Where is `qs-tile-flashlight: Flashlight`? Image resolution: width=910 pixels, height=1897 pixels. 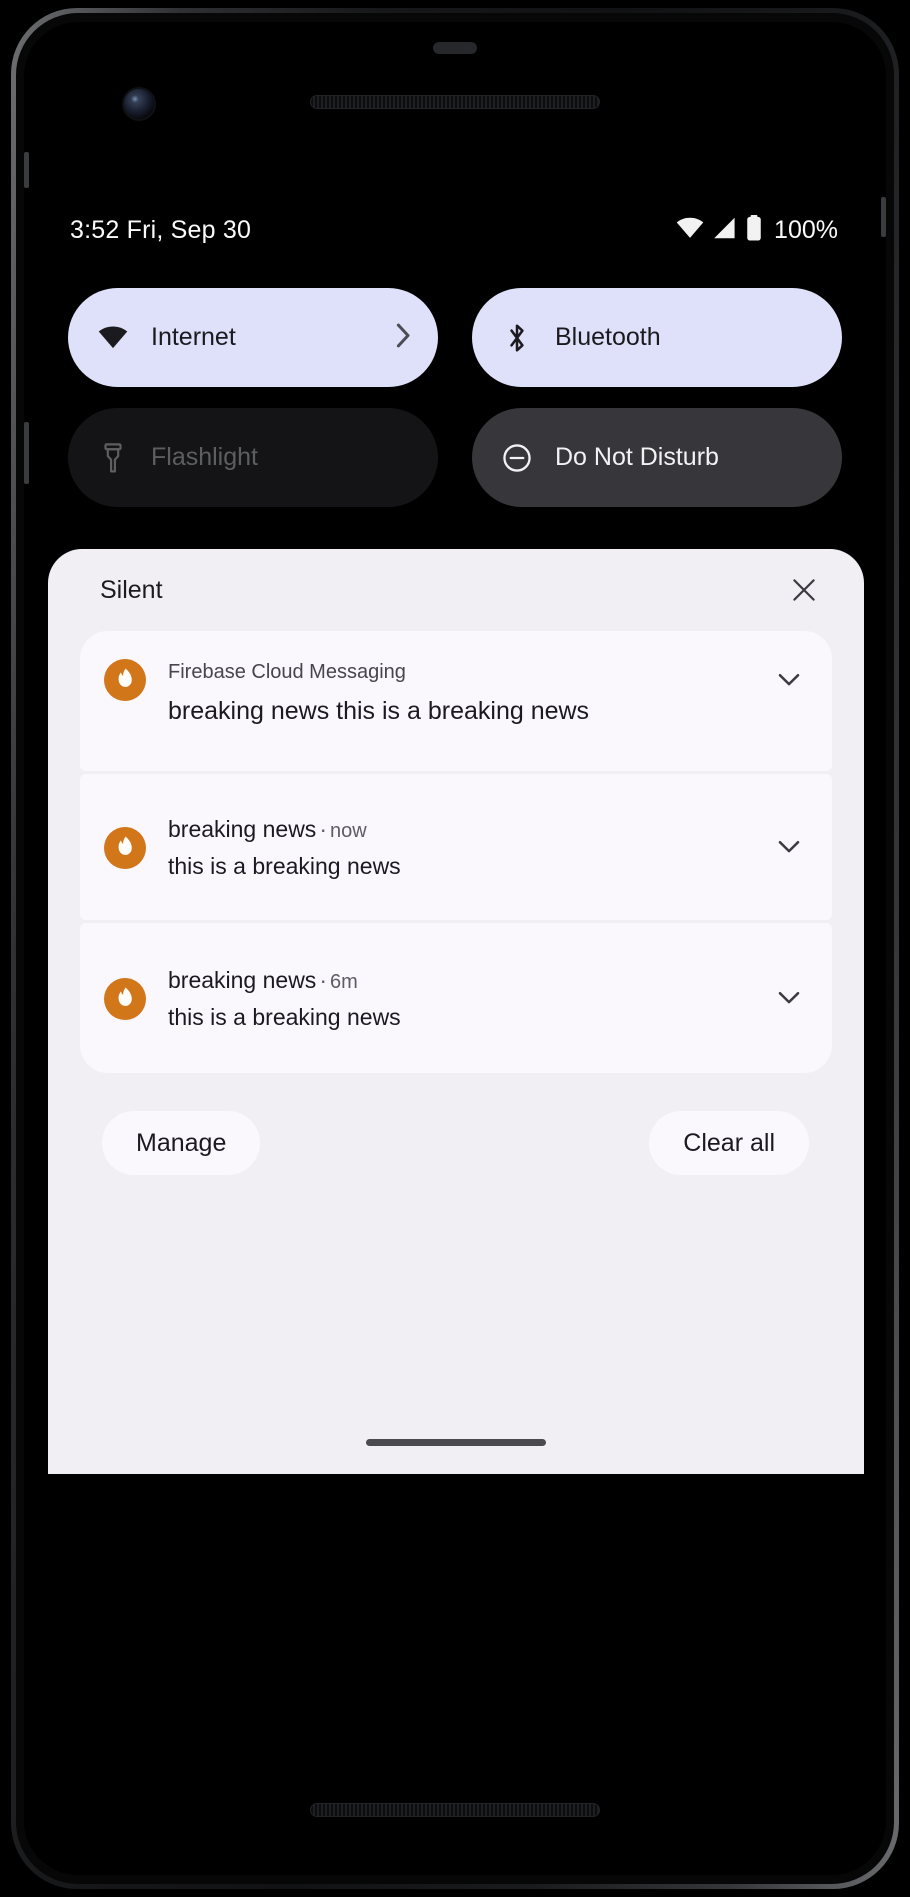 qs-tile-flashlight: Flashlight is located at coordinates (253, 457).